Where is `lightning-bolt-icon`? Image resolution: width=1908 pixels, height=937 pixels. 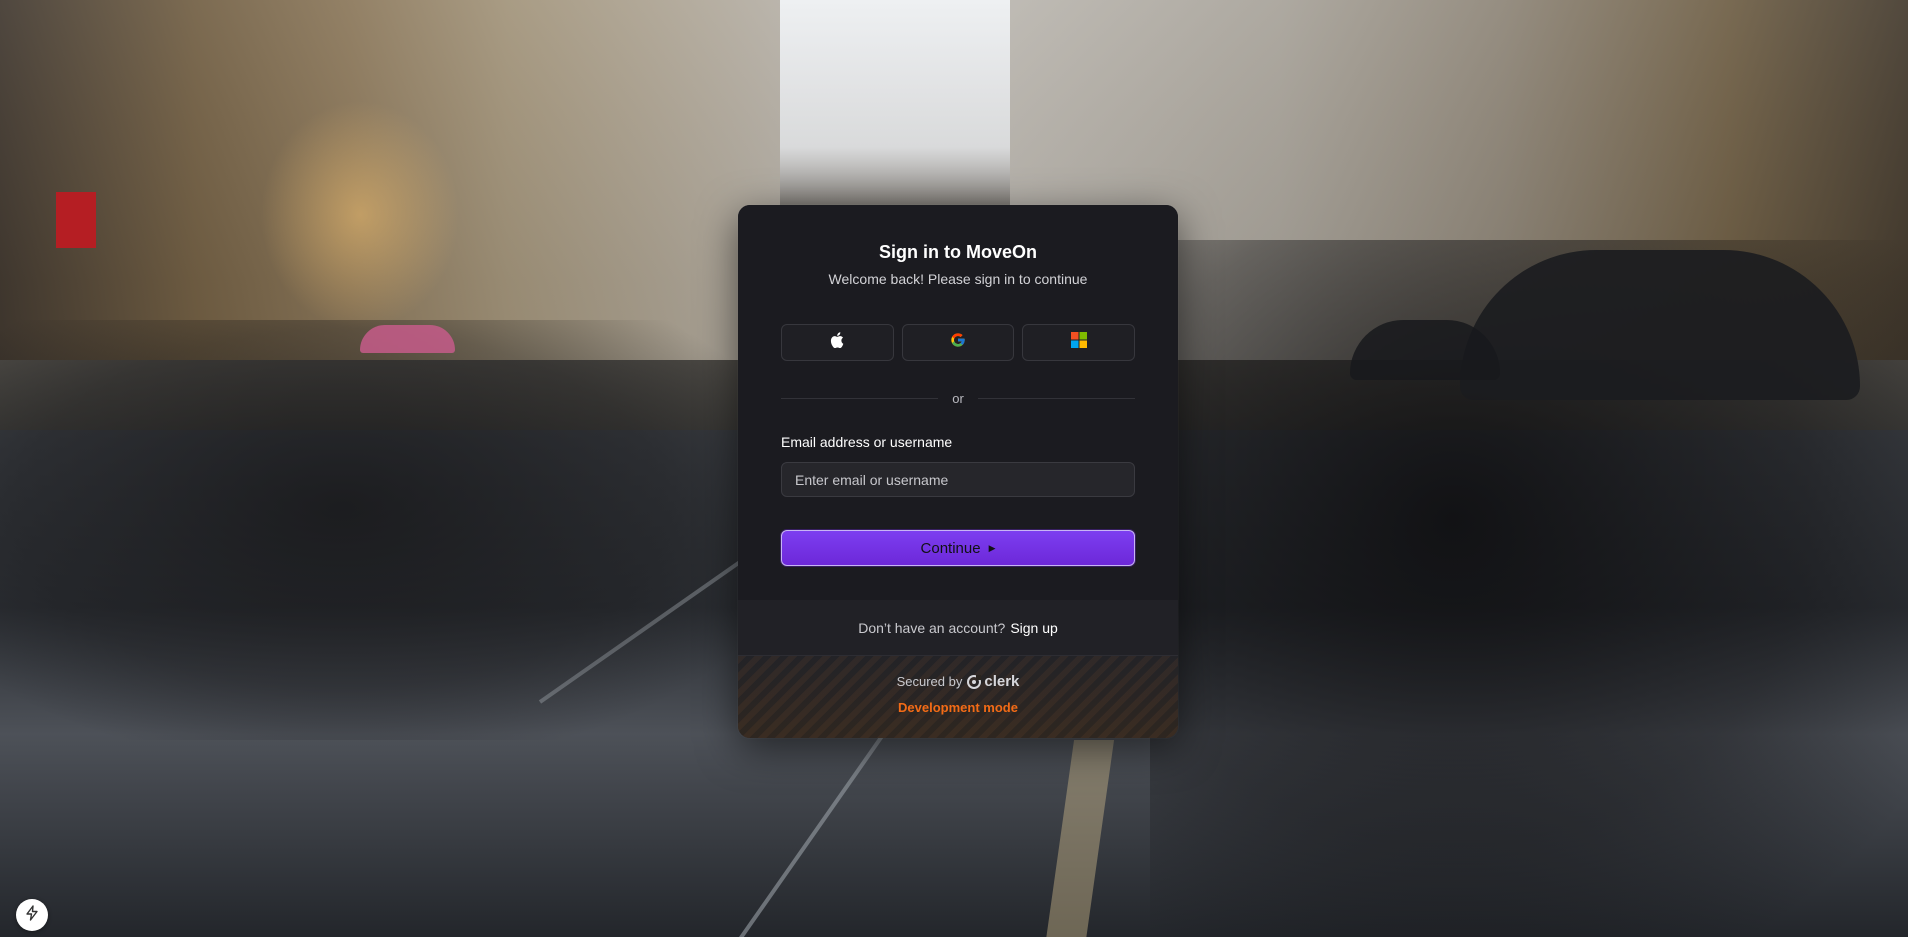 lightning-bolt-icon is located at coordinates (32, 915).